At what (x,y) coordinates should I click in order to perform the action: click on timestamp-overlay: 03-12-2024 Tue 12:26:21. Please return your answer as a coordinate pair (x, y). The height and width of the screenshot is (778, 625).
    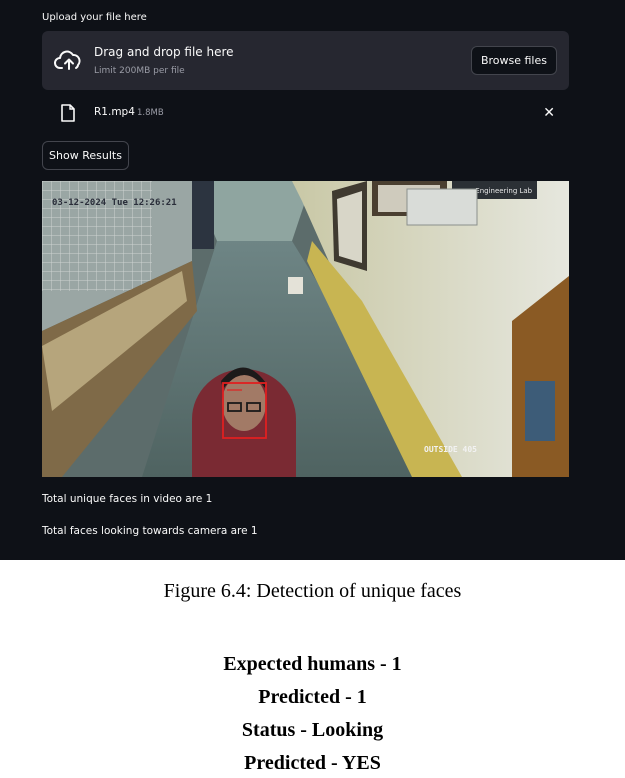
    Looking at the image, I should click on (114, 203).